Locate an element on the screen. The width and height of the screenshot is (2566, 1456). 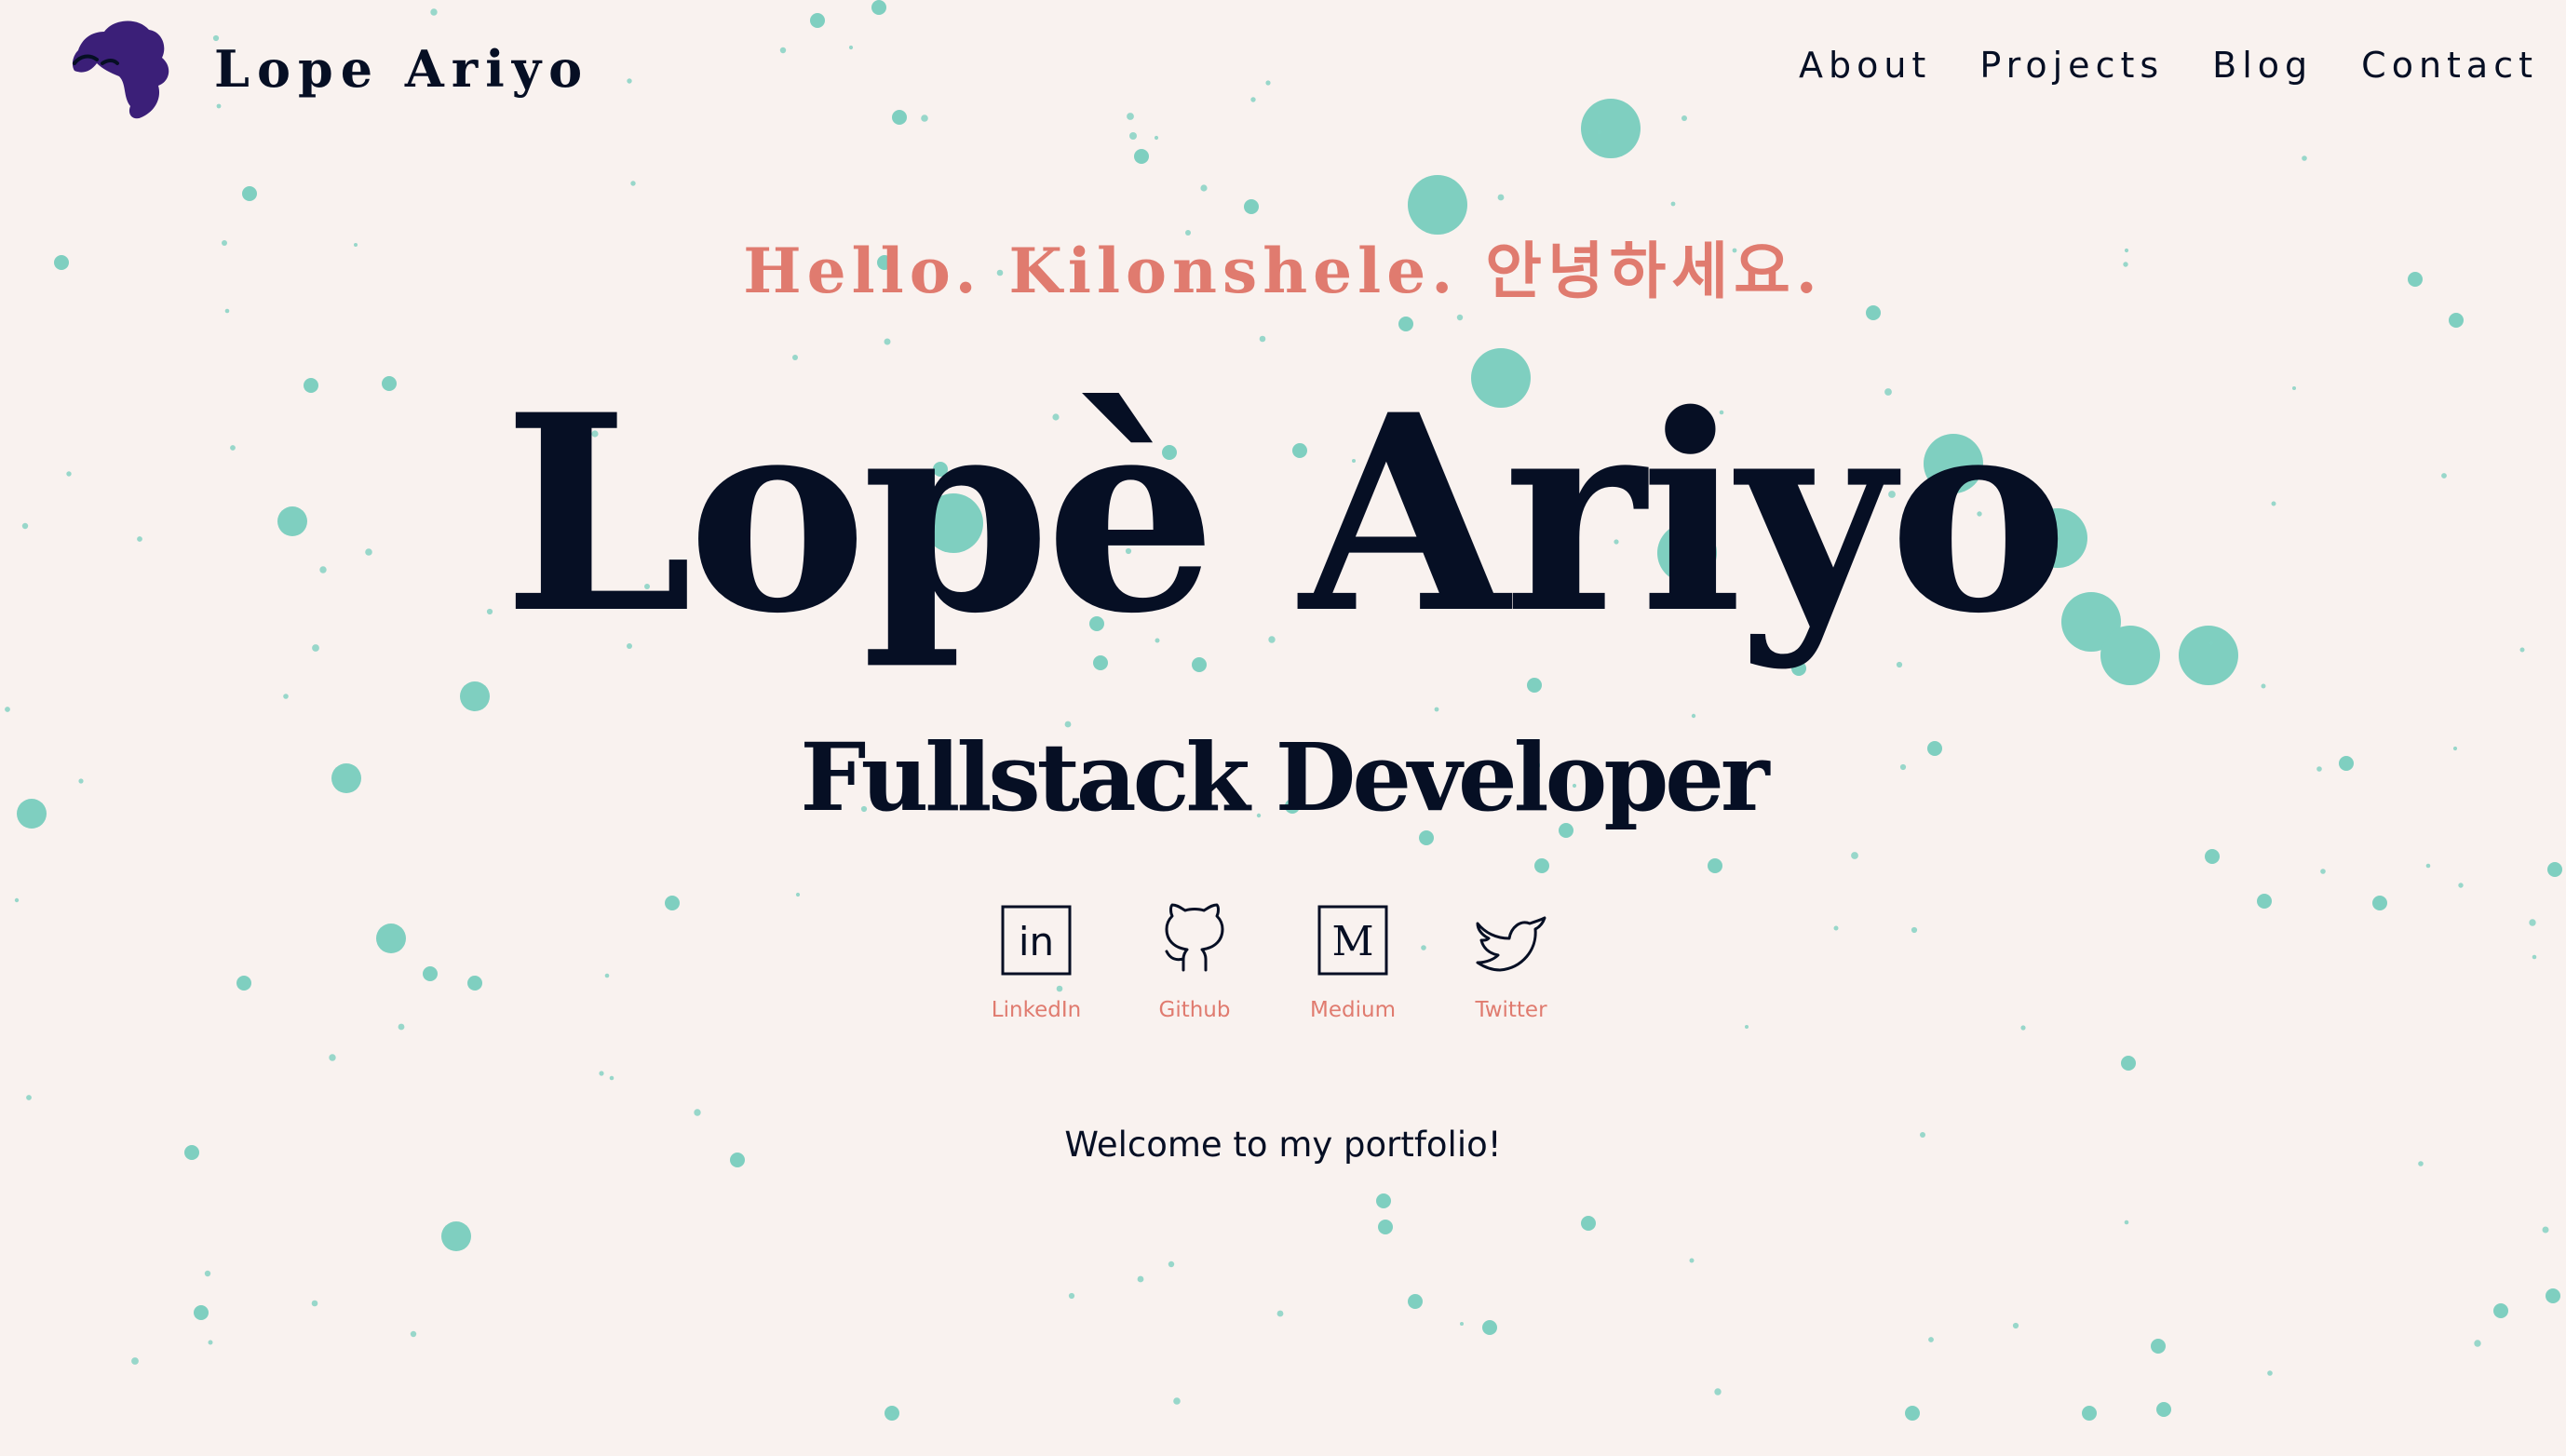
nav-about-link: About is located at coordinates (1865, 65).